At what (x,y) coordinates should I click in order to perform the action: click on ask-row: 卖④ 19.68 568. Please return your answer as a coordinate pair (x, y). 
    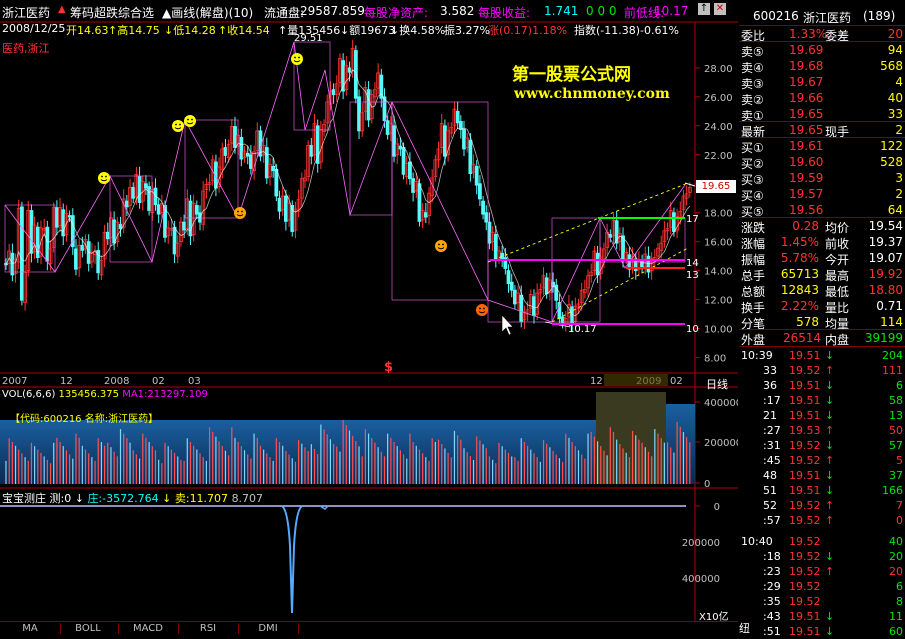
    Looking at the image, I should click on (822, 67).